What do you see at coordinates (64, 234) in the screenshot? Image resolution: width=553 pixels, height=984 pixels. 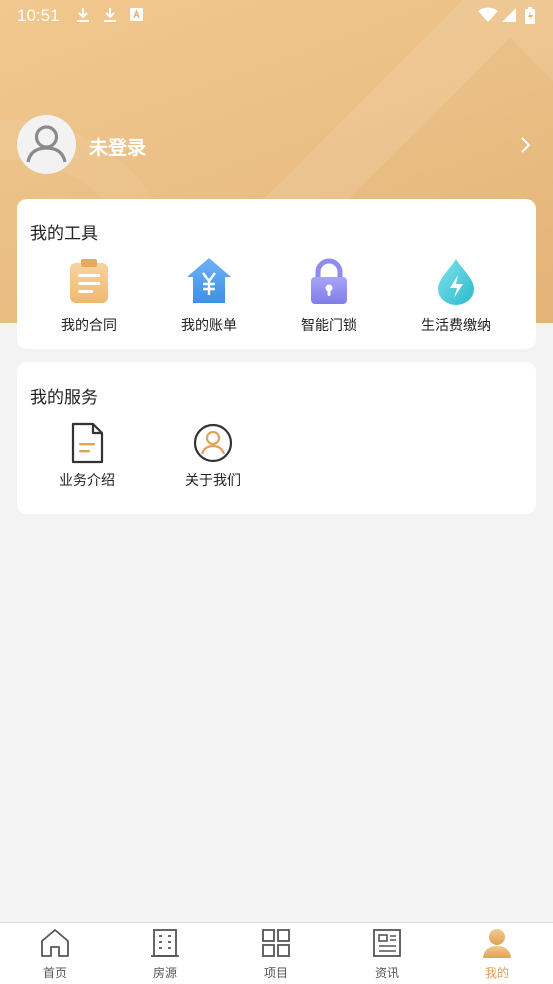 I see `tools-card-title: 我的工具` at bounding box center [64, 234].